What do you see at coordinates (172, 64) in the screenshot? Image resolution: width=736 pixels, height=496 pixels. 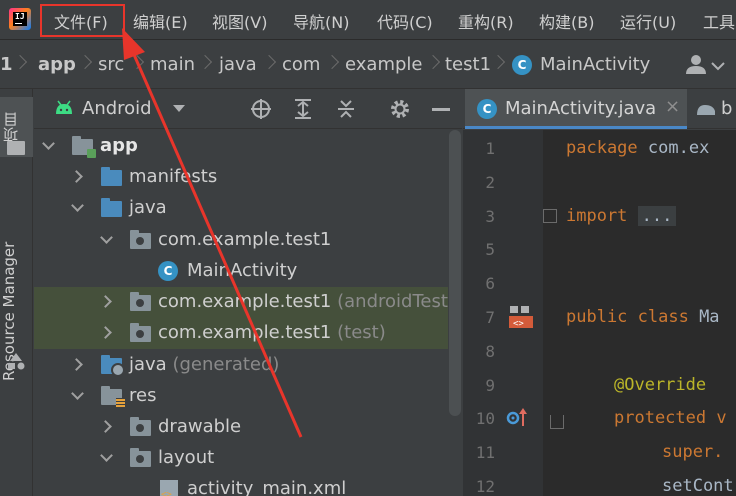 I see `breadcrumb-item-main: main` at bounding box center [172, 64].